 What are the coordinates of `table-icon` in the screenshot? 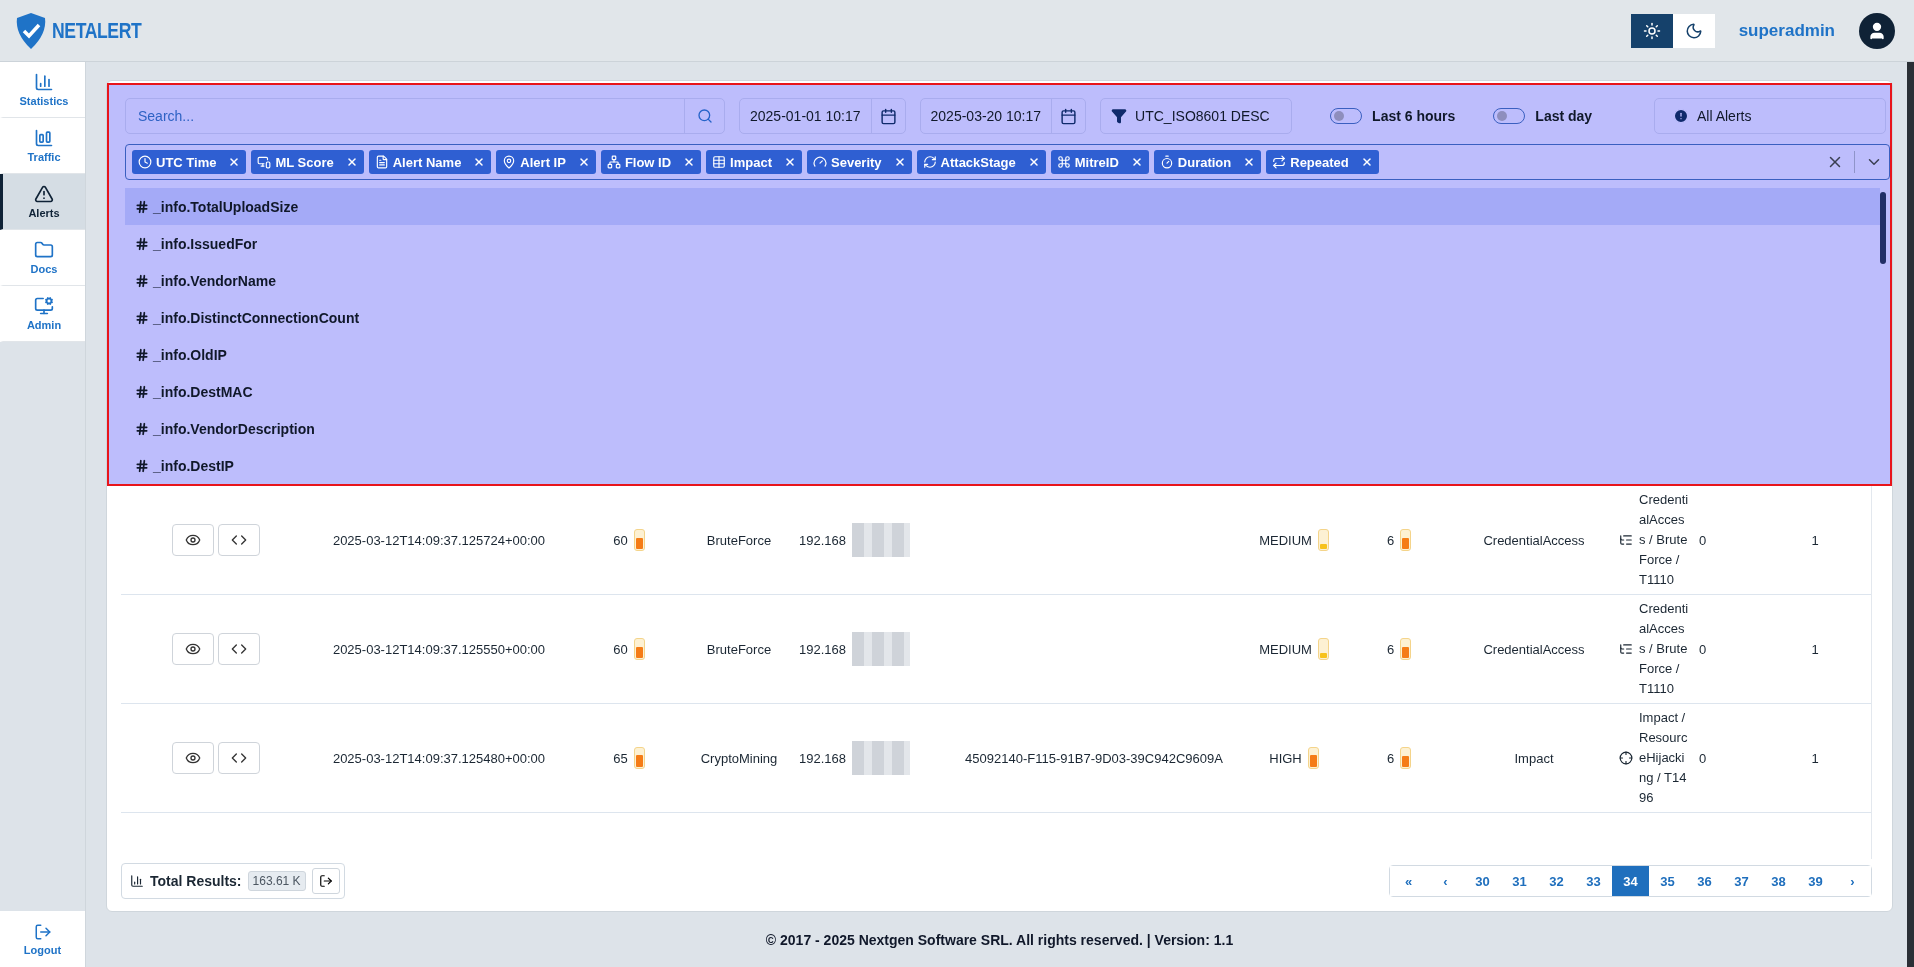 It's located at (719, 162).